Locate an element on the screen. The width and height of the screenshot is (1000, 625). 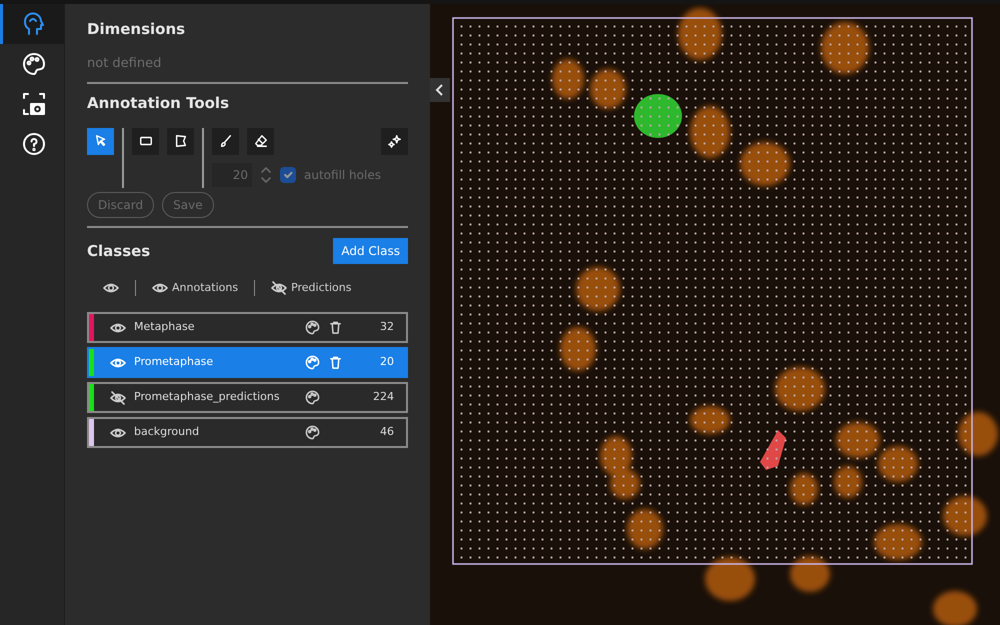
add-class-button: Add Class is located at coordinates (370, 251).